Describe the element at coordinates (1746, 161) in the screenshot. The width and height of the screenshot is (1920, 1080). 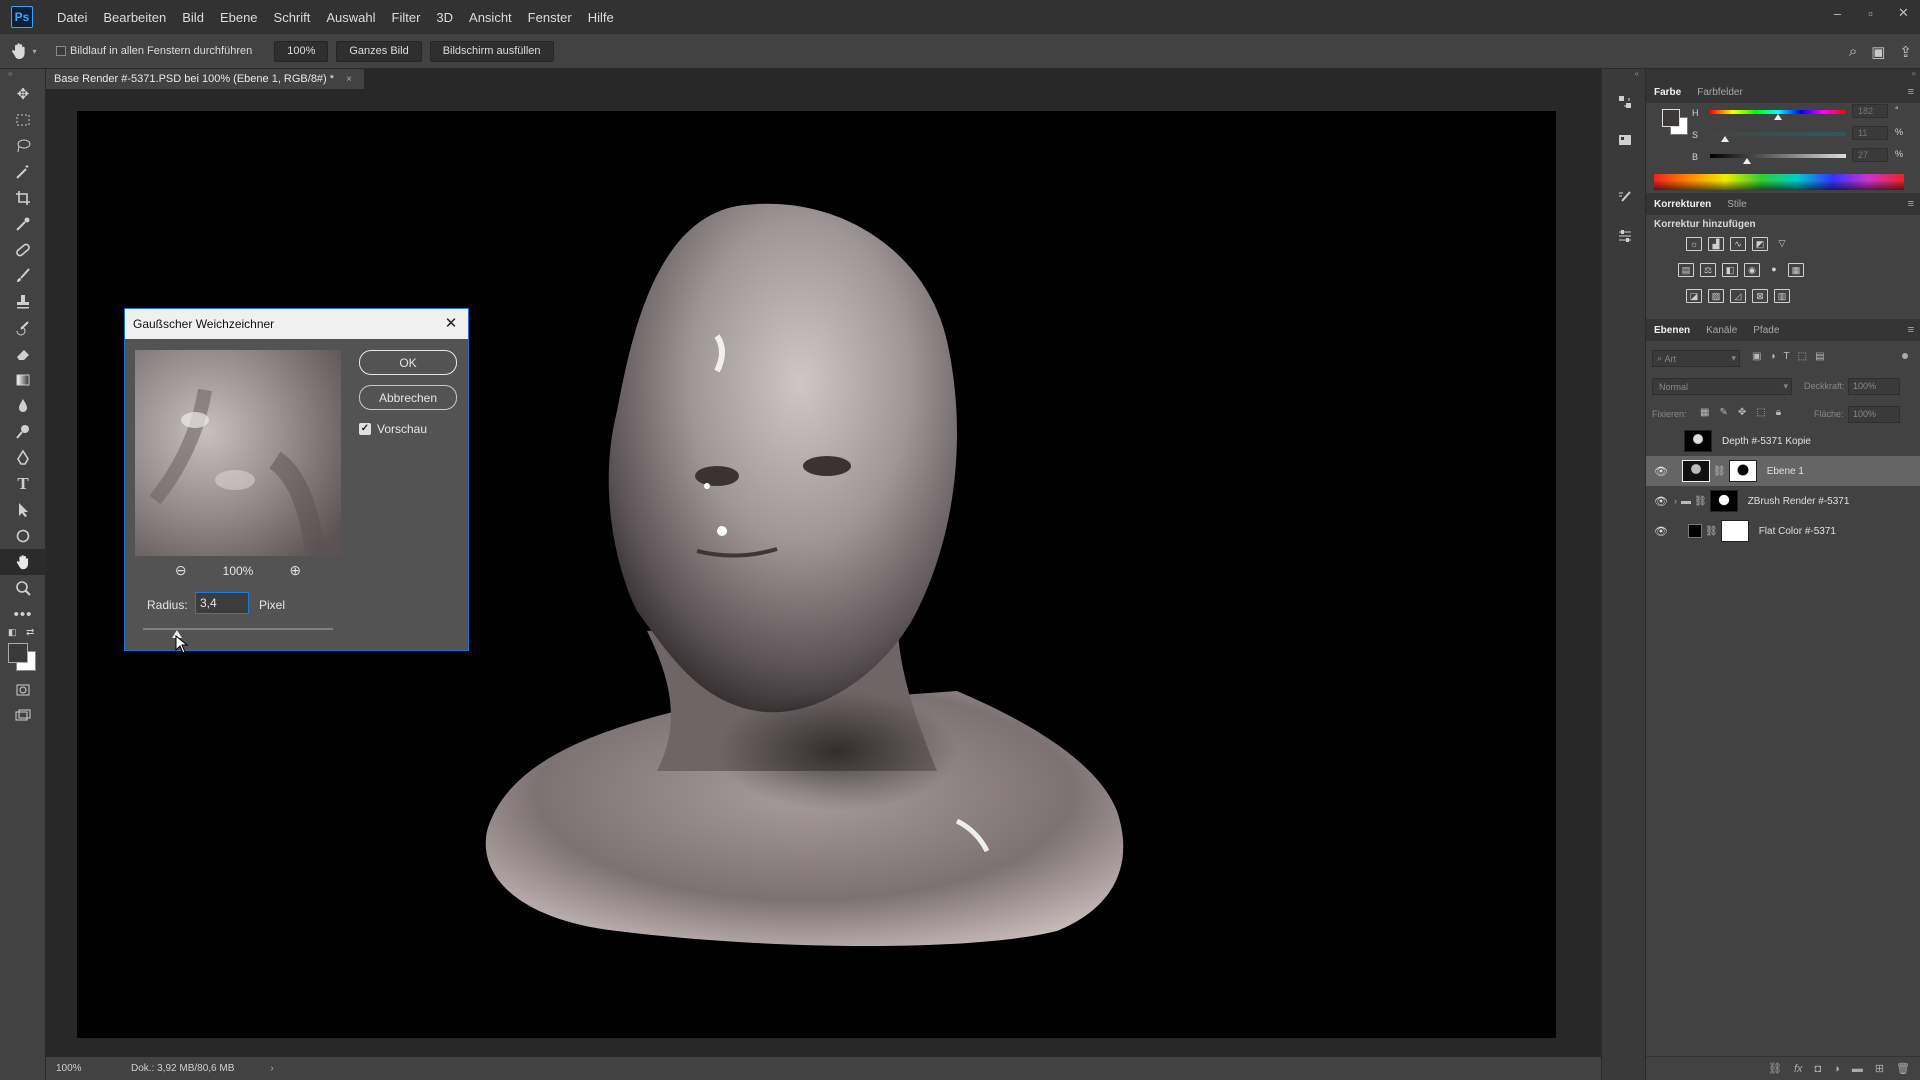
I see `brightness-slider-thumb` at that location.